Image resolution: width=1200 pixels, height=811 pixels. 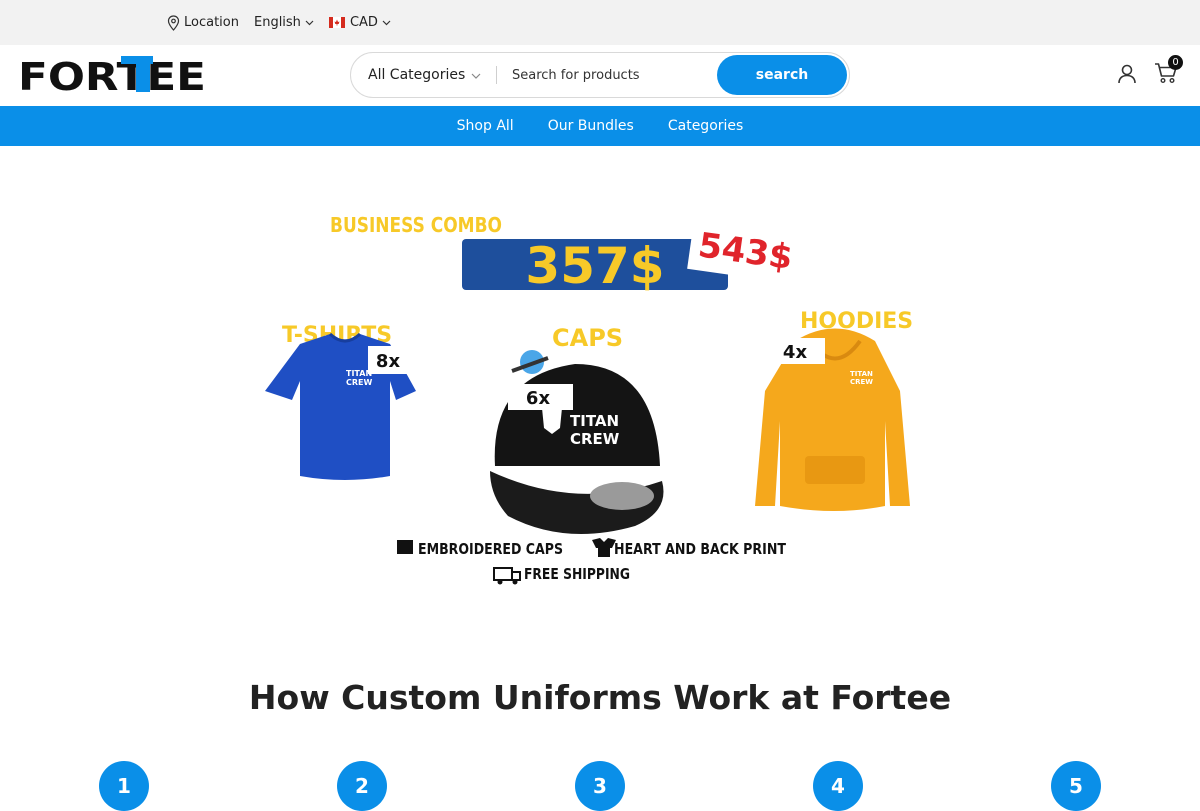 What do you see at coordinates (705, 126) in the screenshot?
I see `nav-categories: Categories` at bounding box center [705, 126].